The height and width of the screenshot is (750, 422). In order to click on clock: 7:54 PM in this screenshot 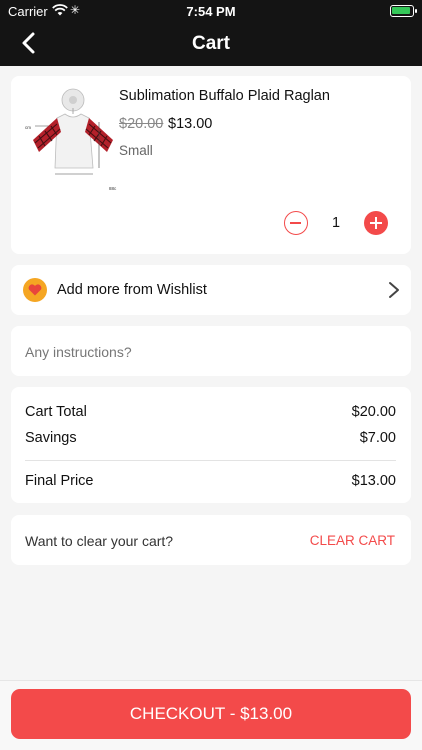, I will do `click(211, 11)`.